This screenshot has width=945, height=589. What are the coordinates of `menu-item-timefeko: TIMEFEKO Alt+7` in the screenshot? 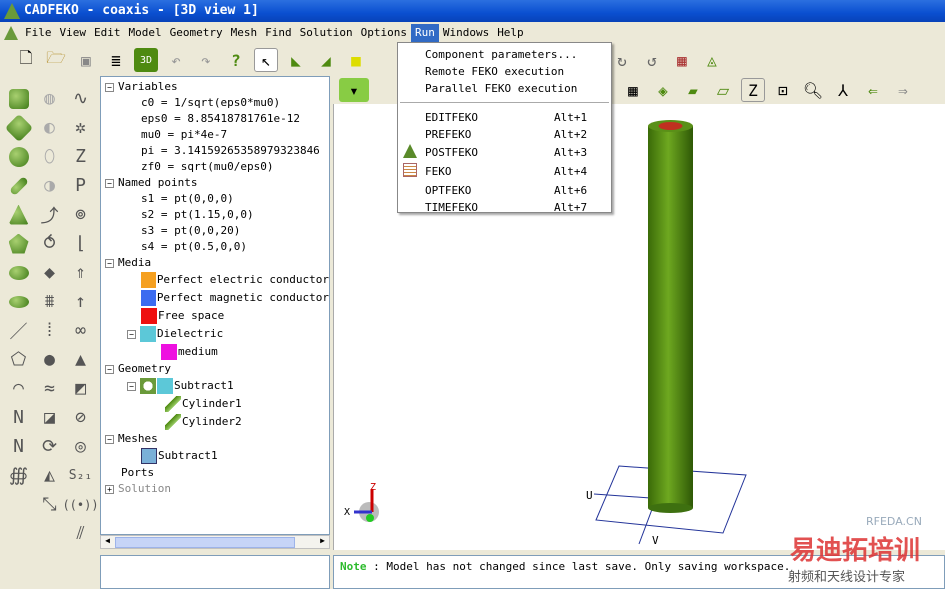 It's located at (504, 207).